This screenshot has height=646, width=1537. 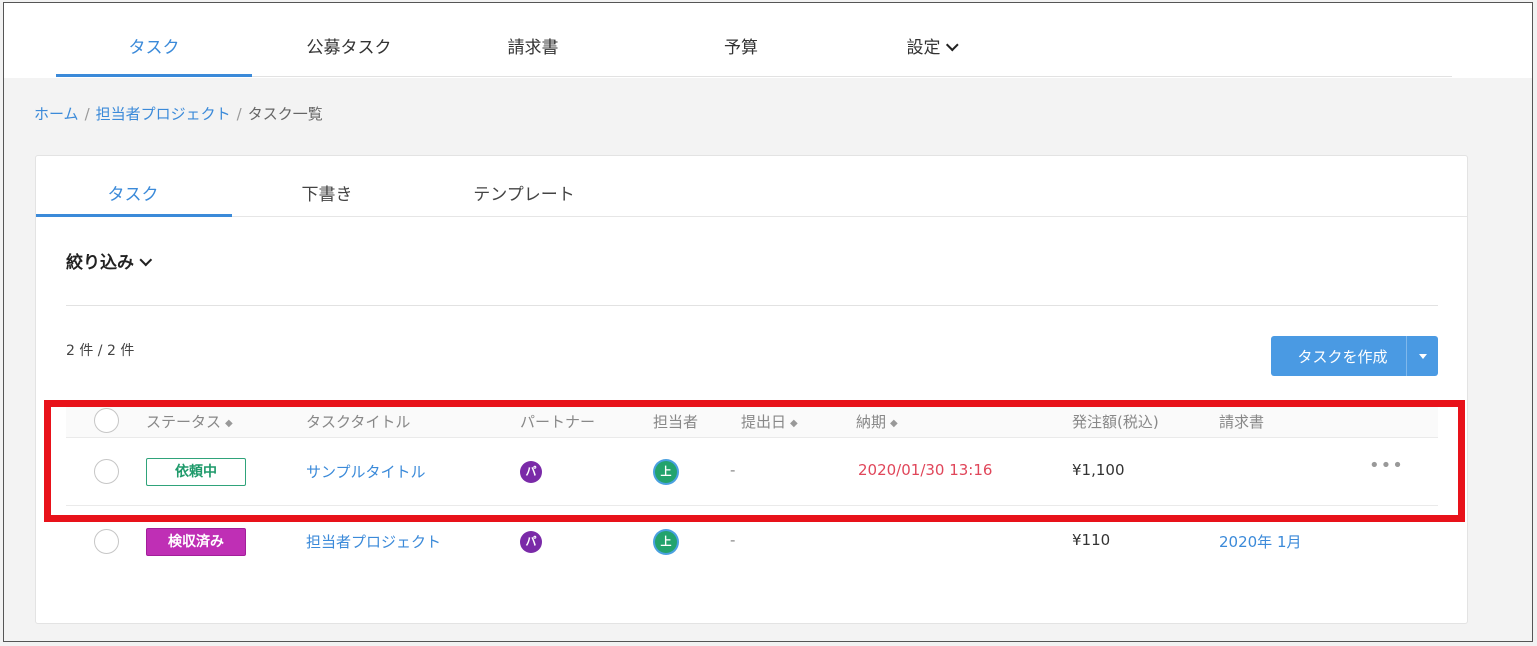 I want to click on status-badge: 検収済み, so click(x=196, y=542).